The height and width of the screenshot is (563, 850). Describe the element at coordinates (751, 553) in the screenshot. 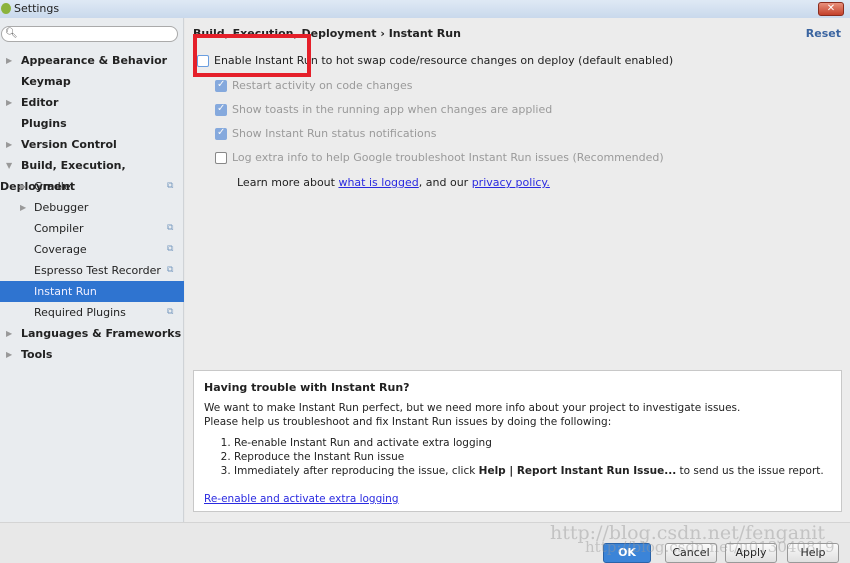

I see `apply-button: Apply` at that location.